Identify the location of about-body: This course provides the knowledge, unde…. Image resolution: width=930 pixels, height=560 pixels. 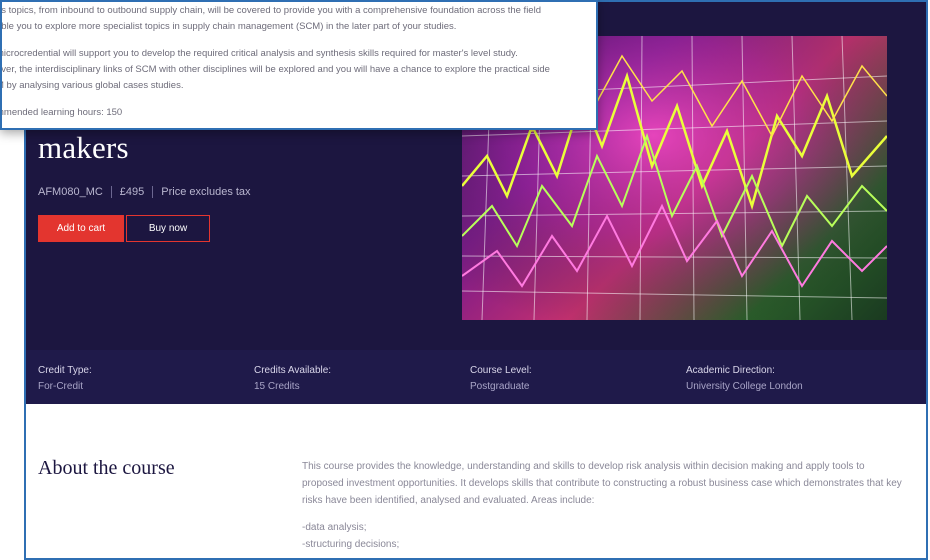
(602, 505).